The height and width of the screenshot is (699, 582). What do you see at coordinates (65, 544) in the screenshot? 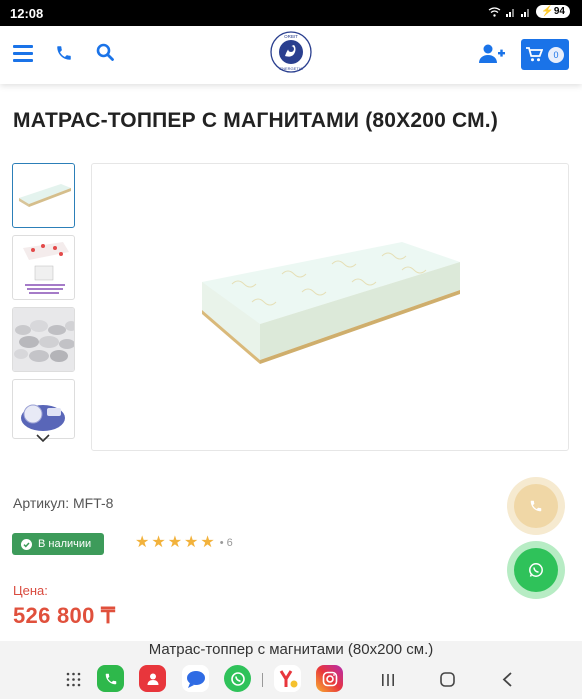
I see `stock-label: В наличии` at bounding box center [65, 544].